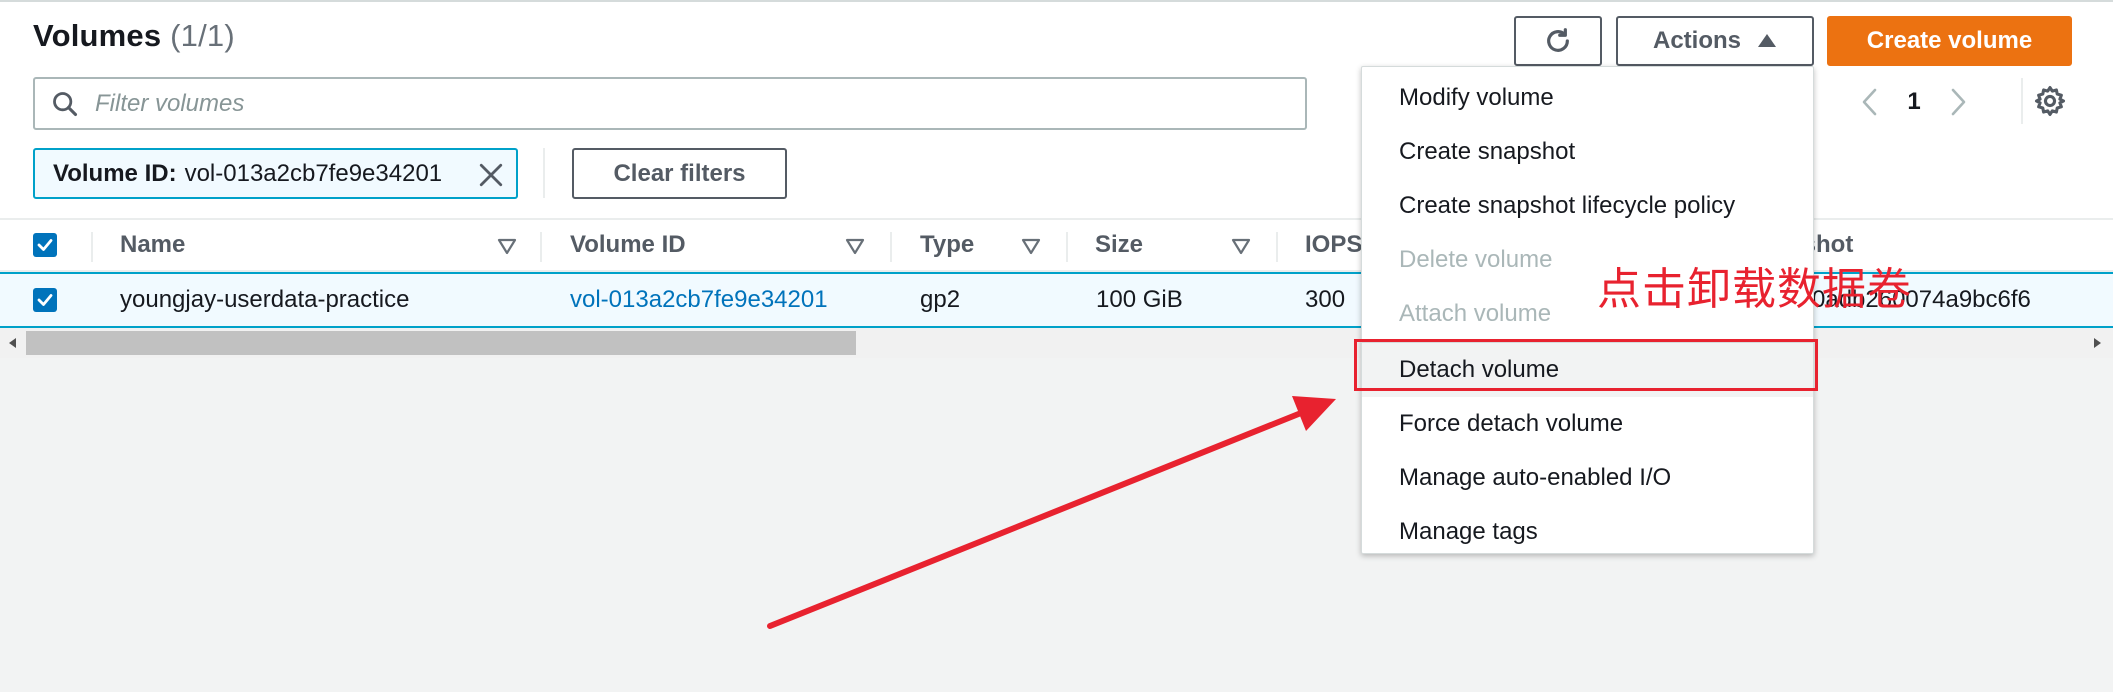  Describe the element at coordinates (1333, 245) in the screenshot. I see `column-header-iops: IOPS` at that location.